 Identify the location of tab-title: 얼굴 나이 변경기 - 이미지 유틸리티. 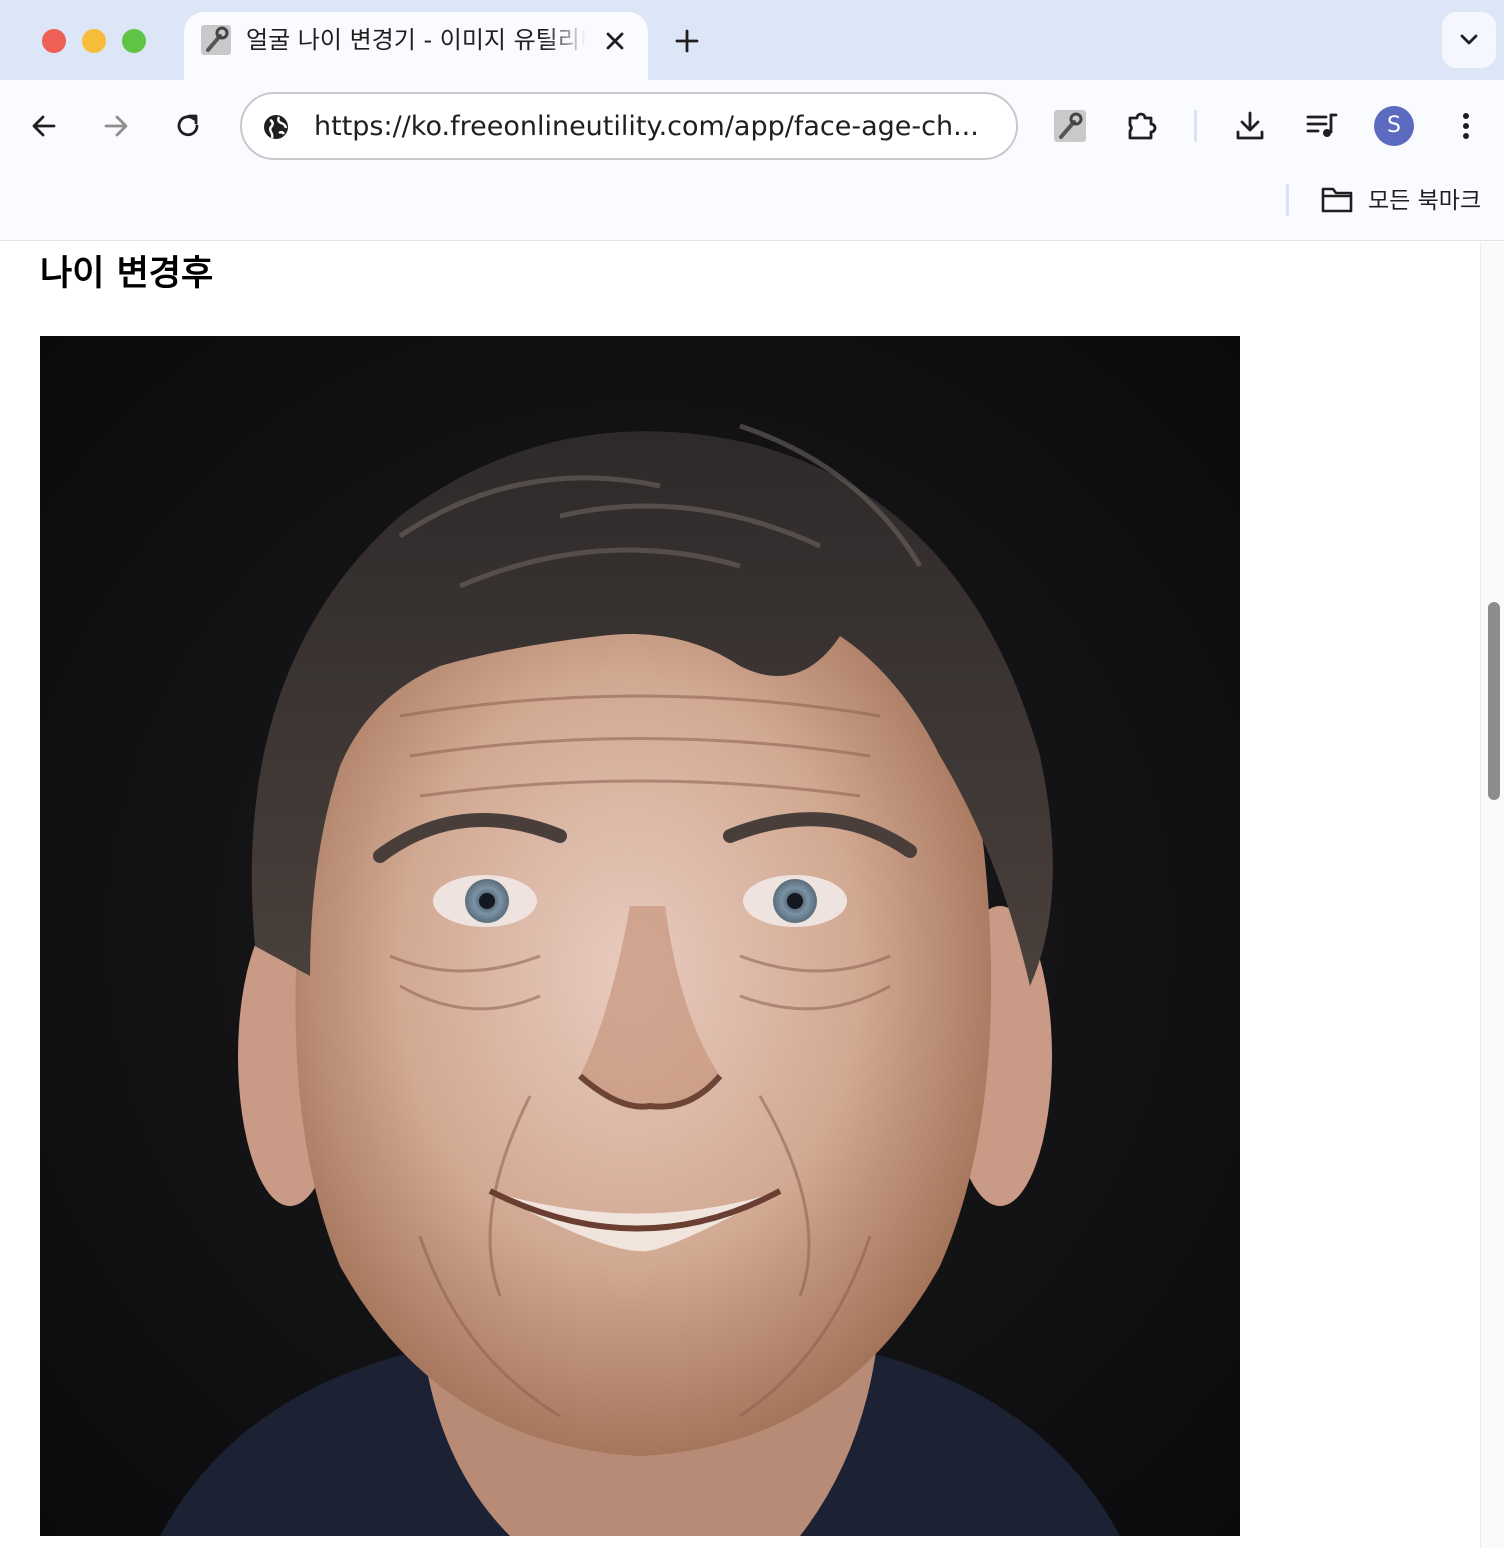
(416, 40).